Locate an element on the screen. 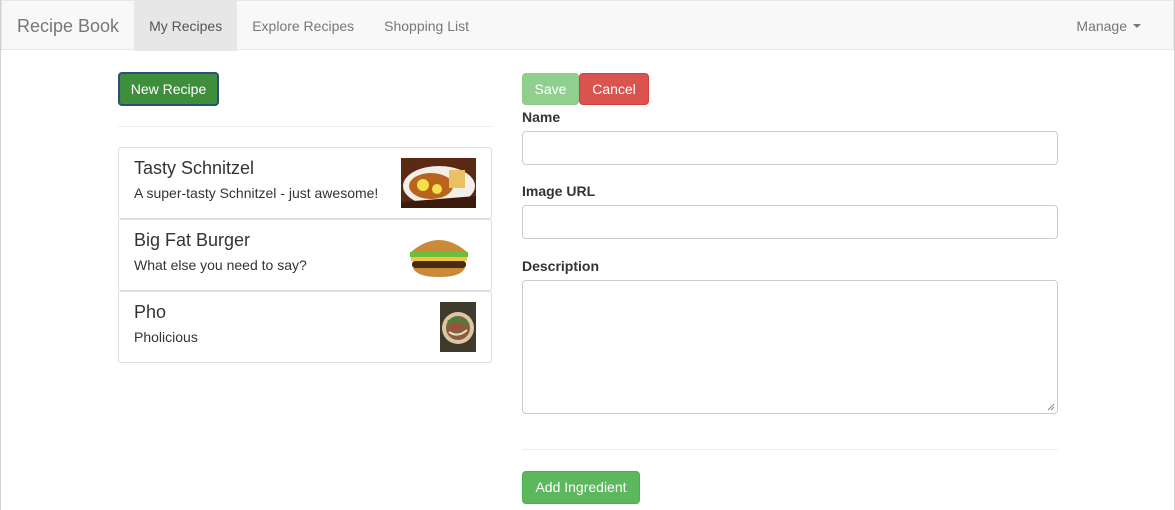 The width and height of the screenshot is (1175, 510). brand-link: Recipe Book is located at coordinates (68, 26).